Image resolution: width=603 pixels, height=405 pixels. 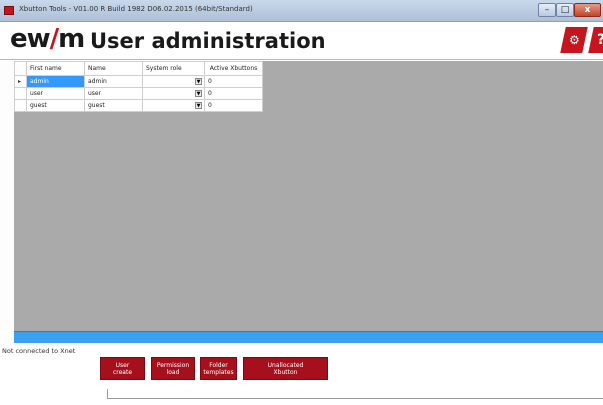 What do you see at coordinates (233, 68) in the screenshot?
I see `column-header-active-xbuttons: Active Xbuttons` at bounding box center [233, 68].